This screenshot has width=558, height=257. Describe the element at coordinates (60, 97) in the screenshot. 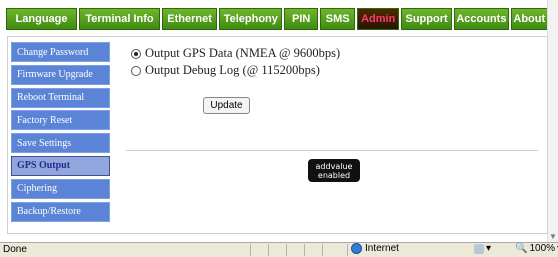

I see `sidebar-item-reboot-terminal: Reboot Terminal` at that location.